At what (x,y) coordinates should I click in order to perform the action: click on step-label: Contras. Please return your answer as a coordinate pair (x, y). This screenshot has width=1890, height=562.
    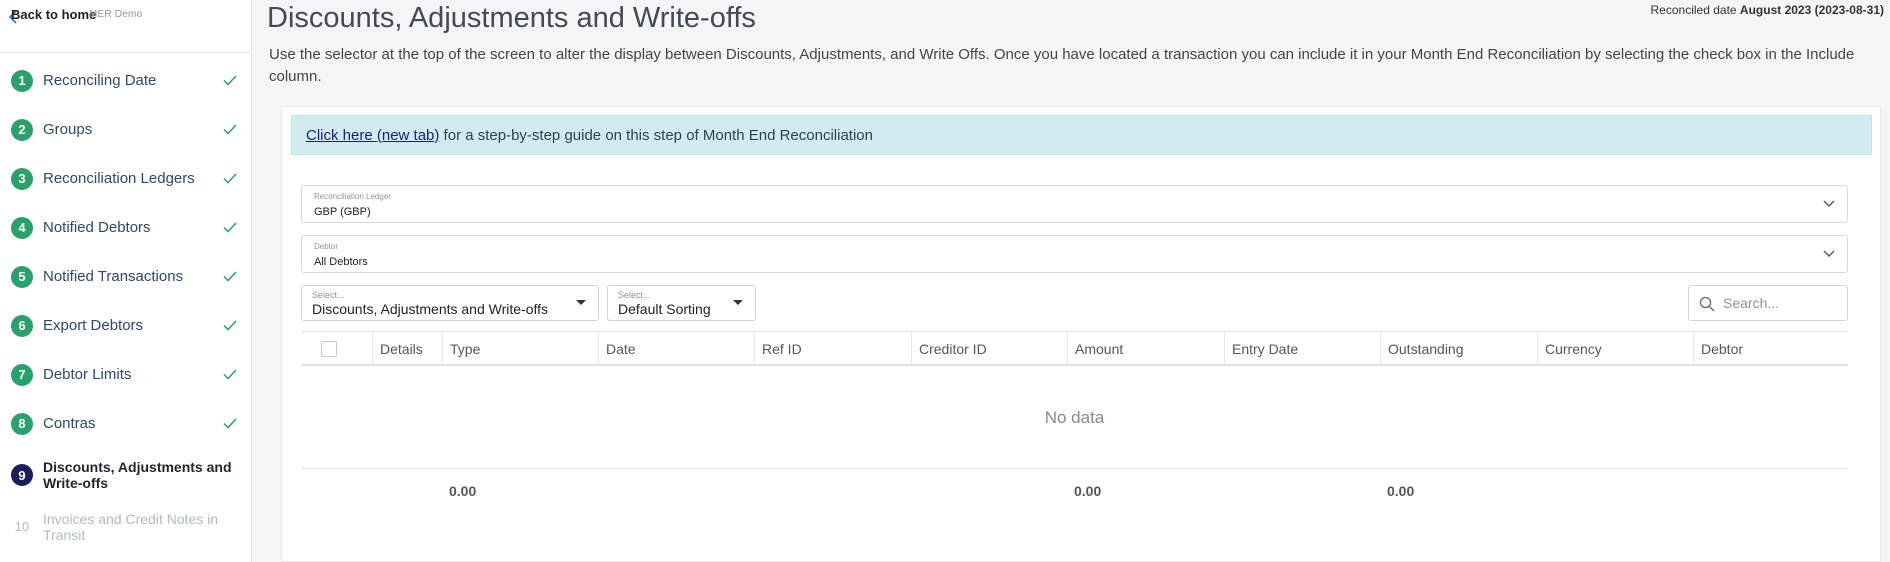
    Looking at the image, I should click on (69, 423).